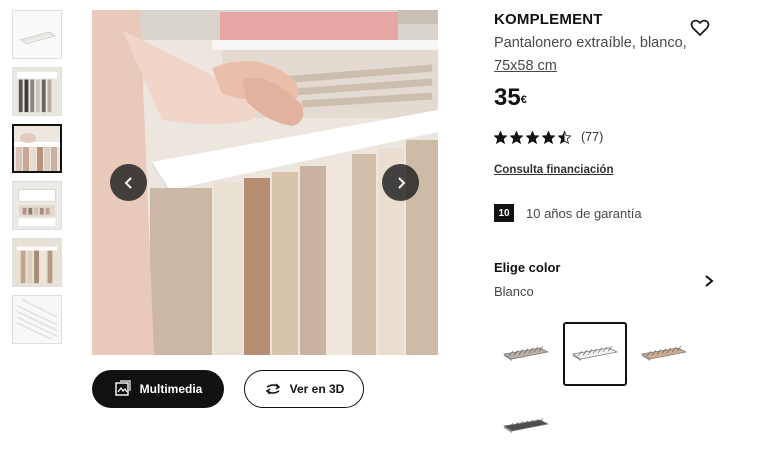 The width and height of the screenshot is (769, 450). What do you see at coordinates (272, 389) in the screenshot?
I see `rotate-3d-icon` at bounding box center [272, 389].